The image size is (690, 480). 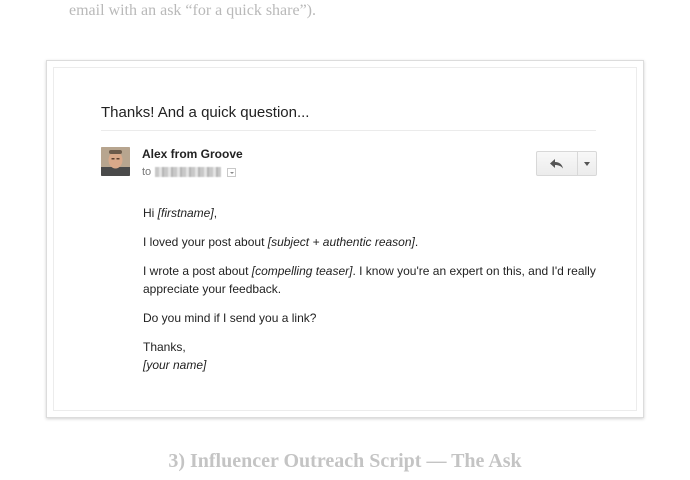 What do you see at coordinates (302, 271) in the screenshot?
I see `line2-placeholder: [compelling teaser]` at bounding box center [302, 271].